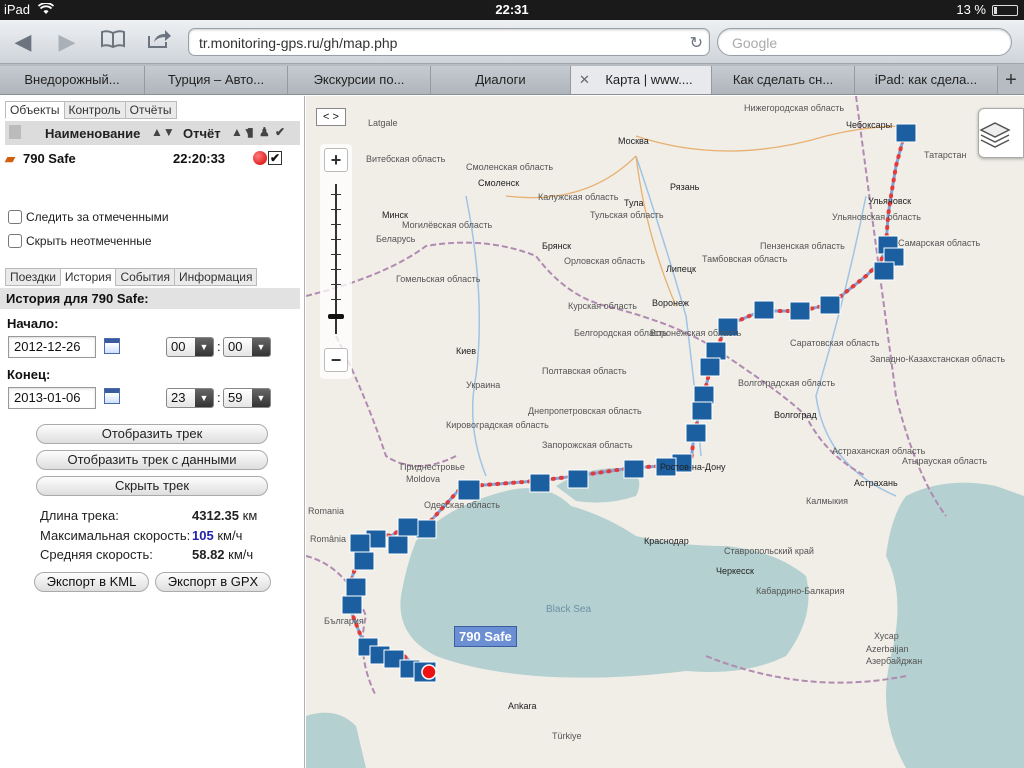  What do you see at coordinates (869, 125) in the screenshot?
I see `map-label: Чебоксары` at bounding box center [869, 125].